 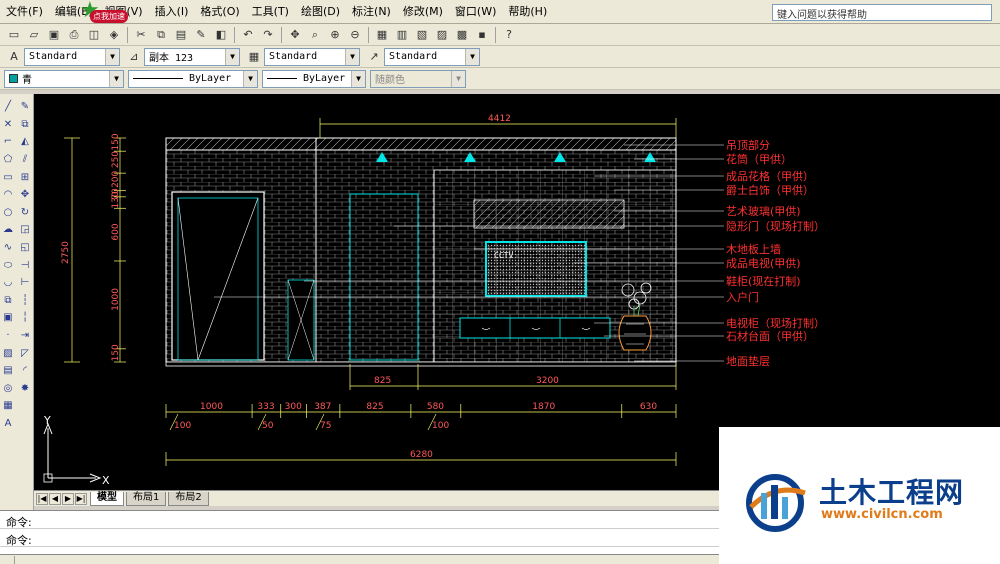 What do you see at coordinates (25, 318) in the screenshot?
I see `break-icon: ╎` at bounding box center [25, 318].